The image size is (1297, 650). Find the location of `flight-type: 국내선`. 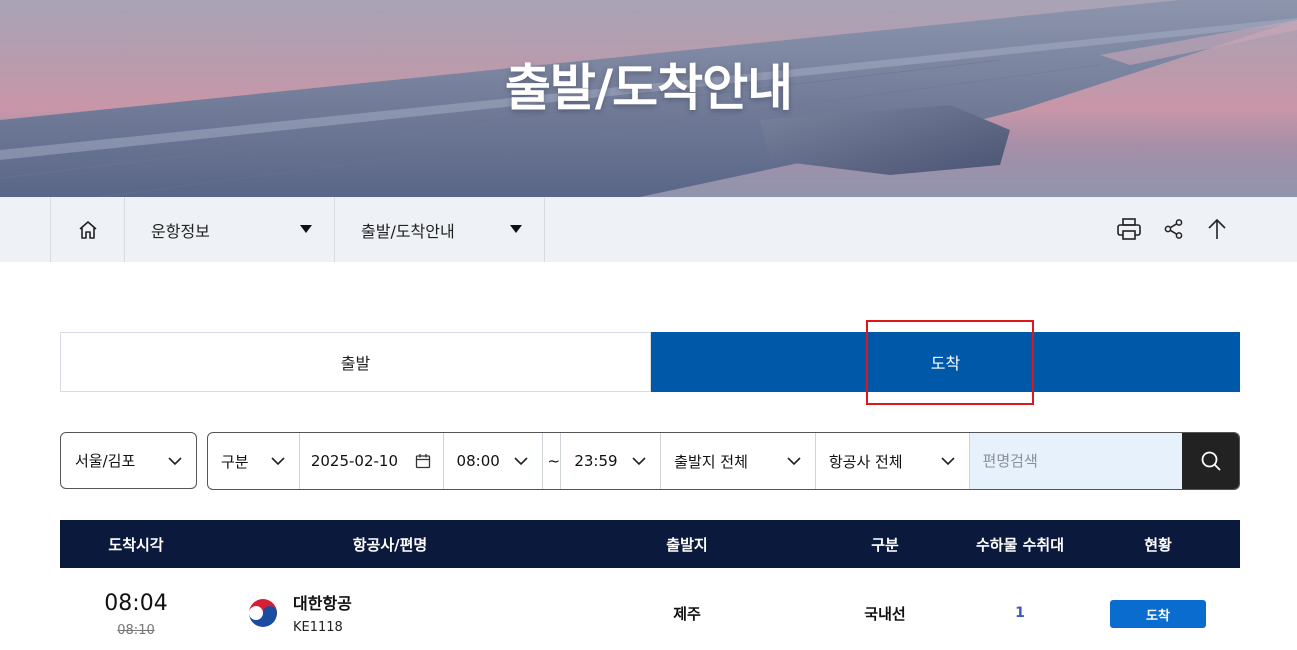

flight-type: 국내선 is located at coordinates (885, 613).